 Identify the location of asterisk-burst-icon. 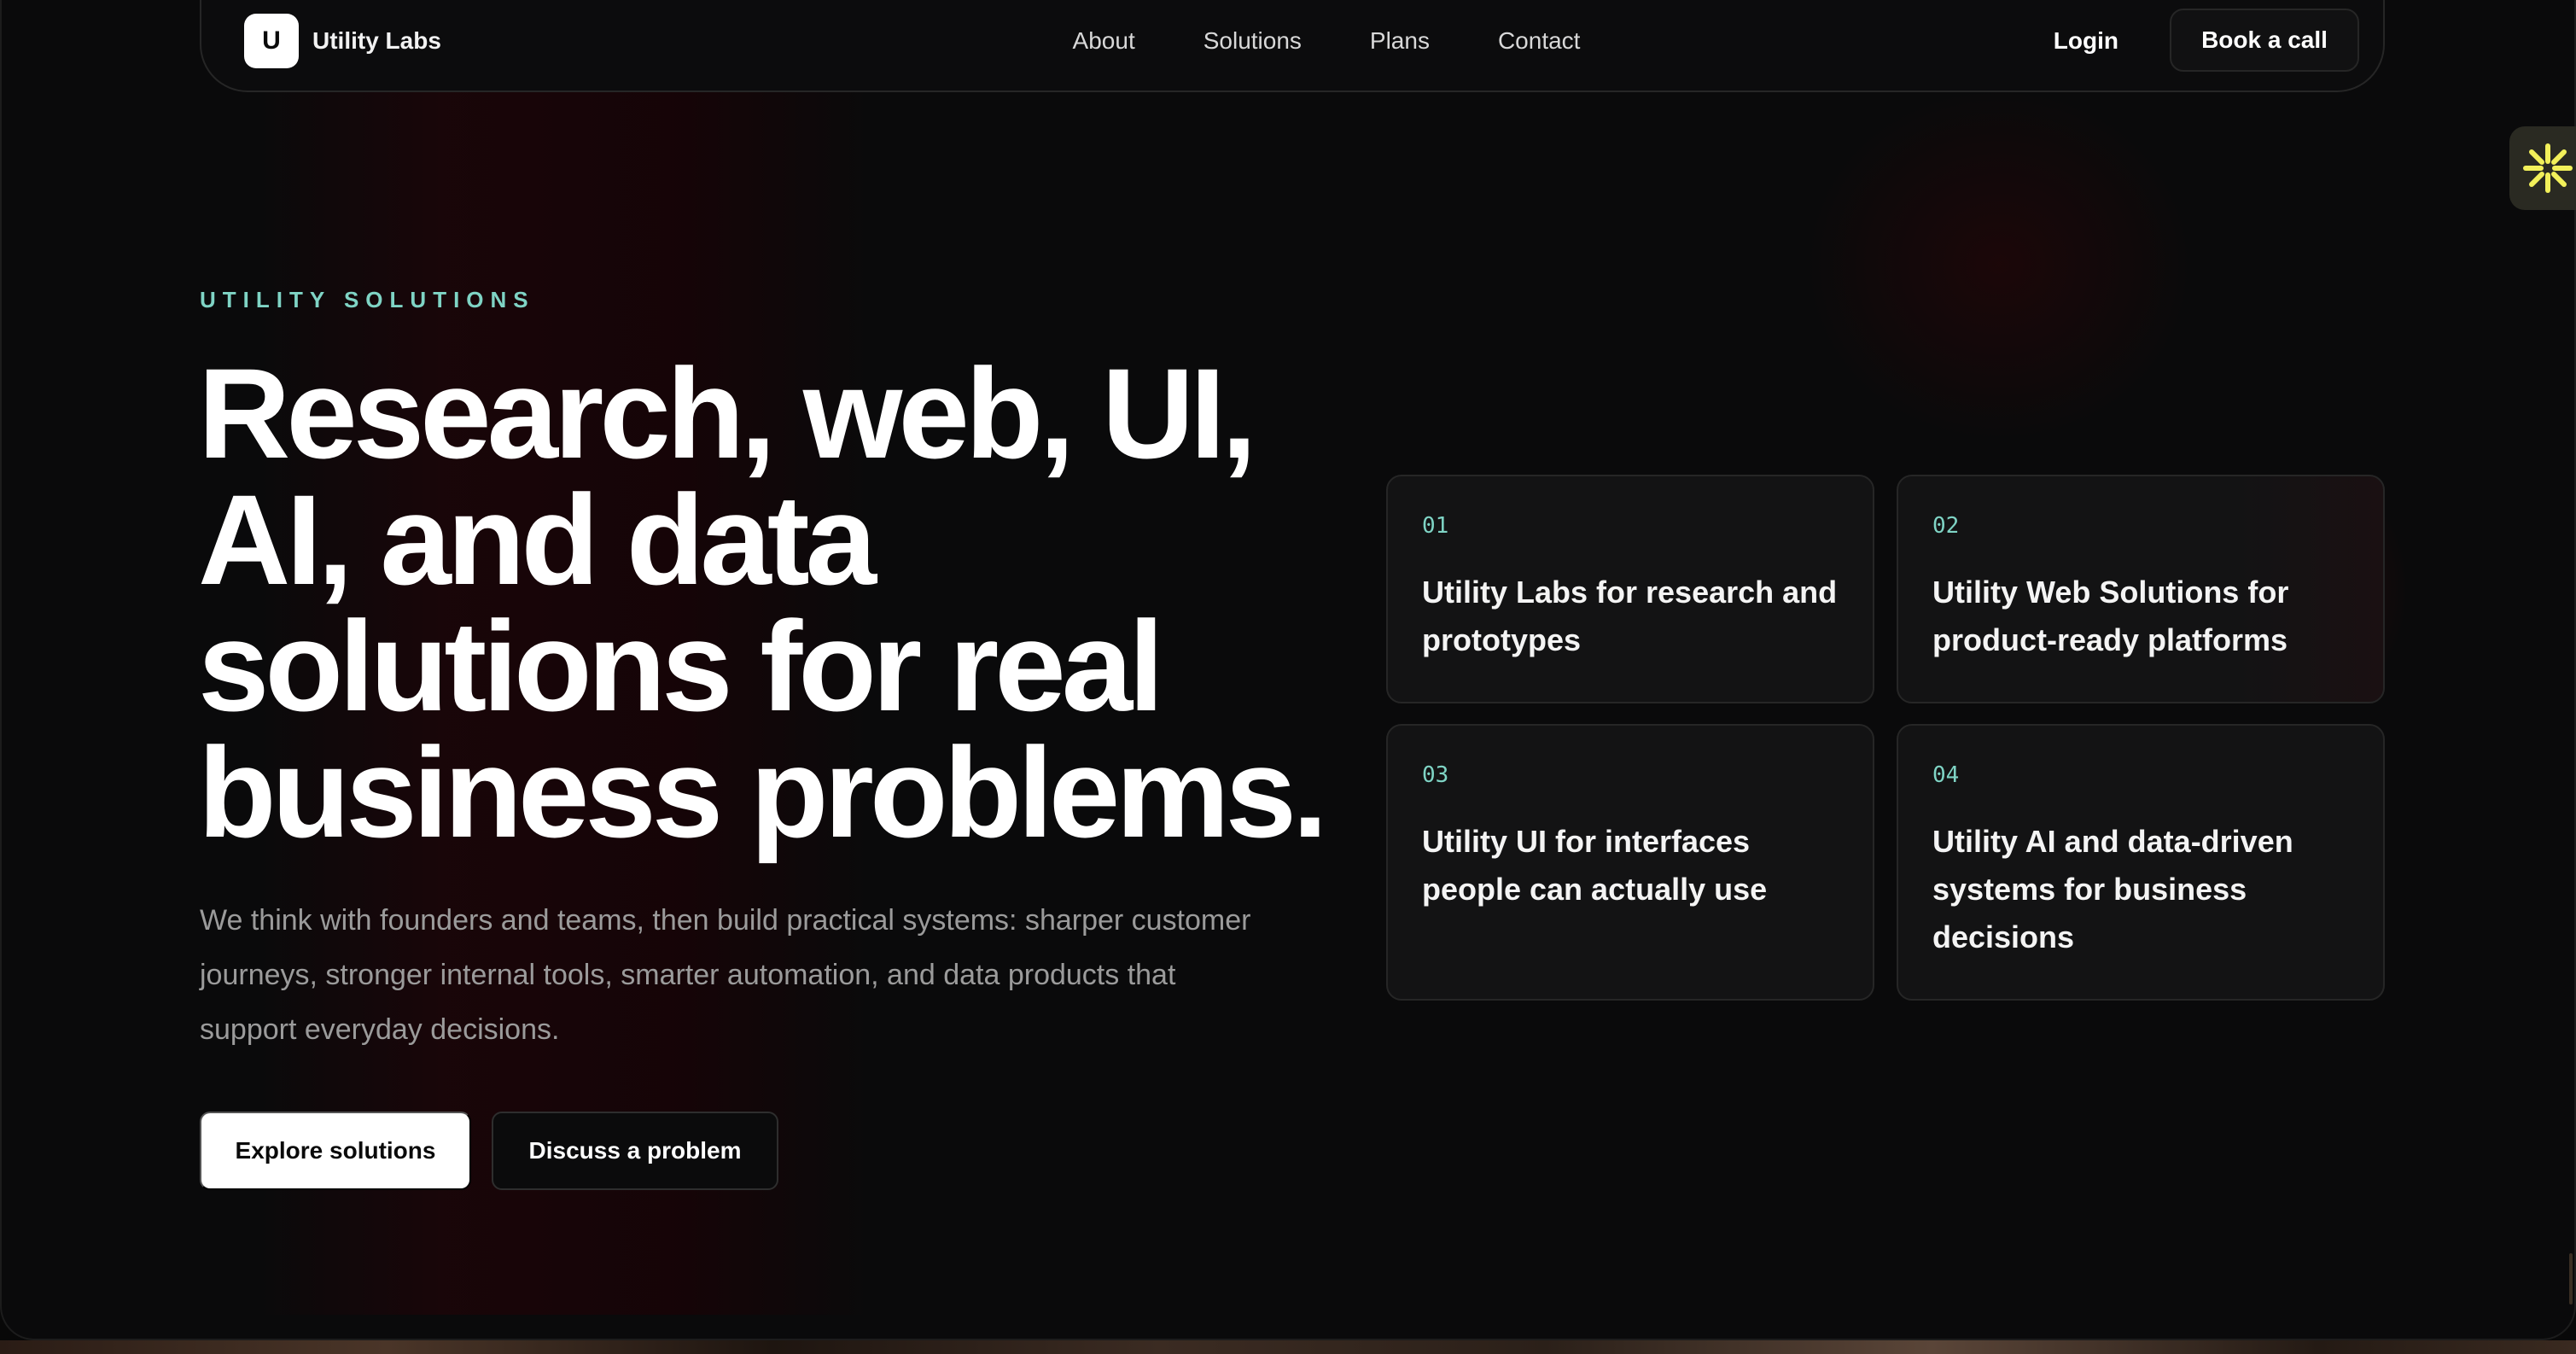
(2548, 168).